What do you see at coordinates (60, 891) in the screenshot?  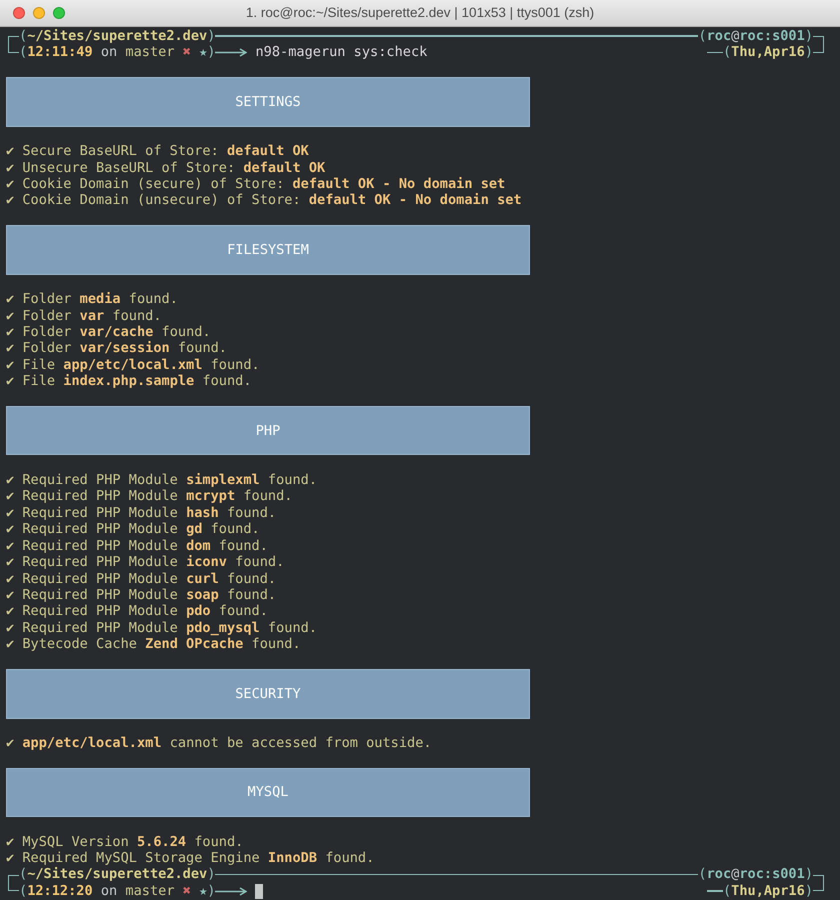 I see `prompt-time: 12:12:20` at bounding box center [60, 891].